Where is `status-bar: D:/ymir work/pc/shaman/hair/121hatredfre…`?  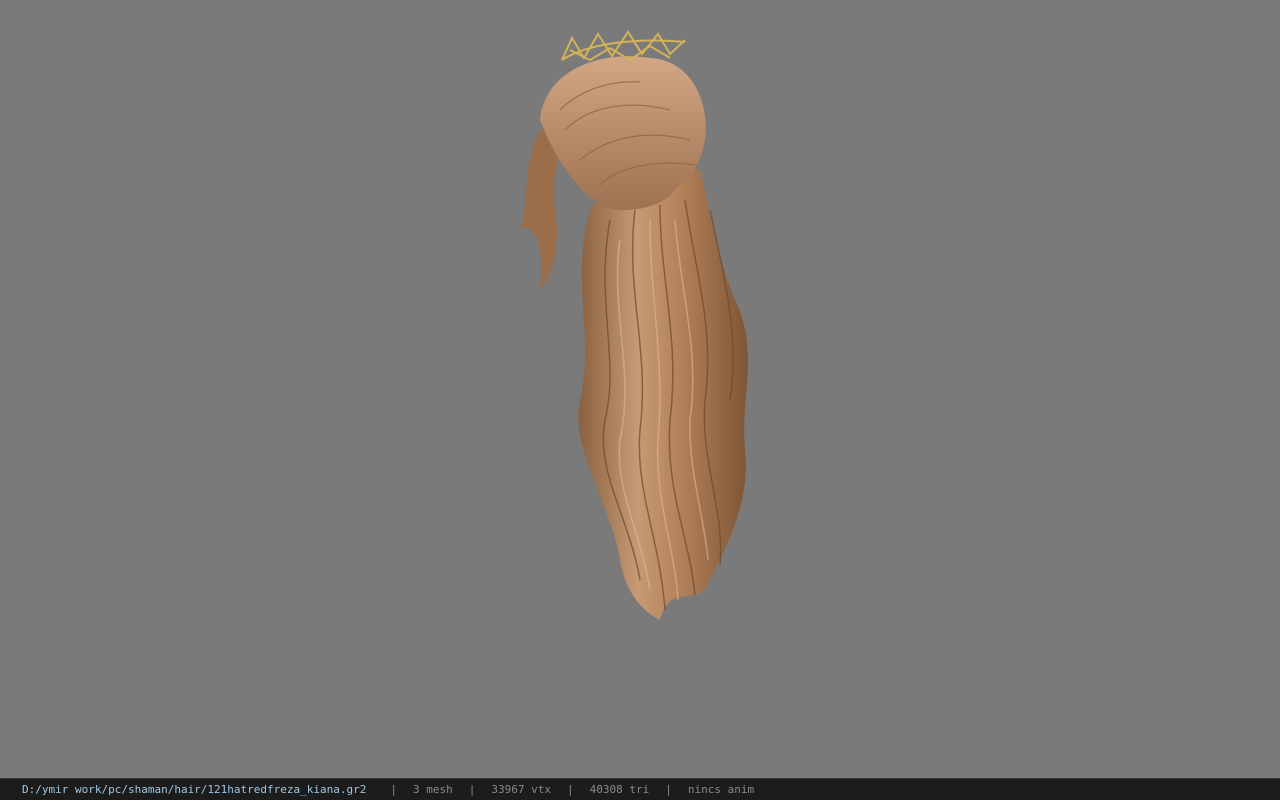
status-bar: D:/ymir work/pc/shaman/hair/121hatredfre… is located at coordinates (640, 789).